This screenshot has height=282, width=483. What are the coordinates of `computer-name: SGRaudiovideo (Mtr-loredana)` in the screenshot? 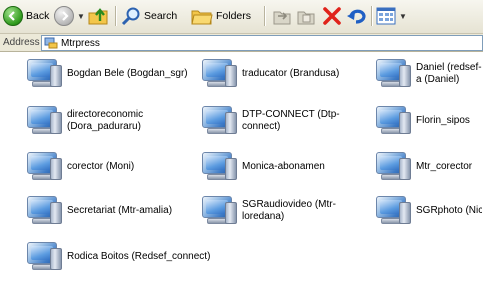 It's located at (289, 210).